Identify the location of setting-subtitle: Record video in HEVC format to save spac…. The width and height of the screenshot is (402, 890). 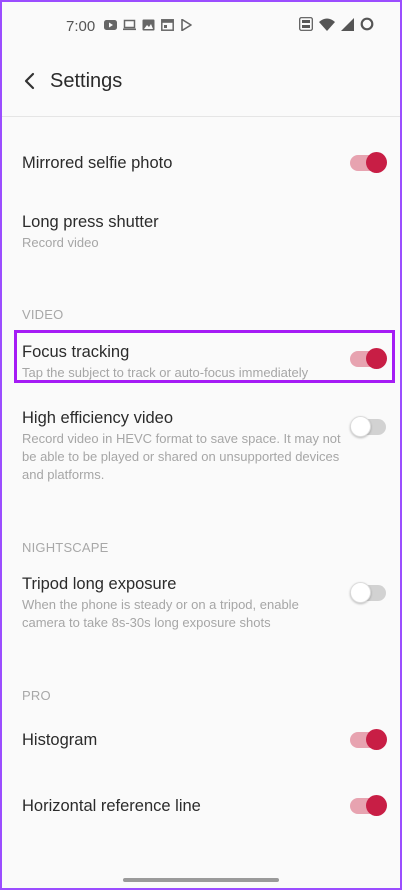
(181, 456).